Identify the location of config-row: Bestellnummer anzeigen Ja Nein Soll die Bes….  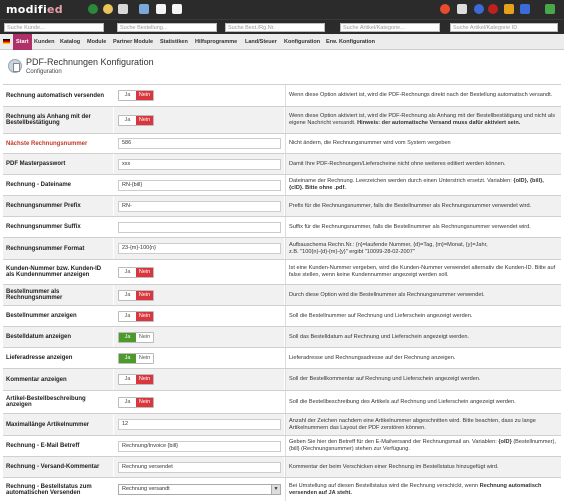
(282, 315).